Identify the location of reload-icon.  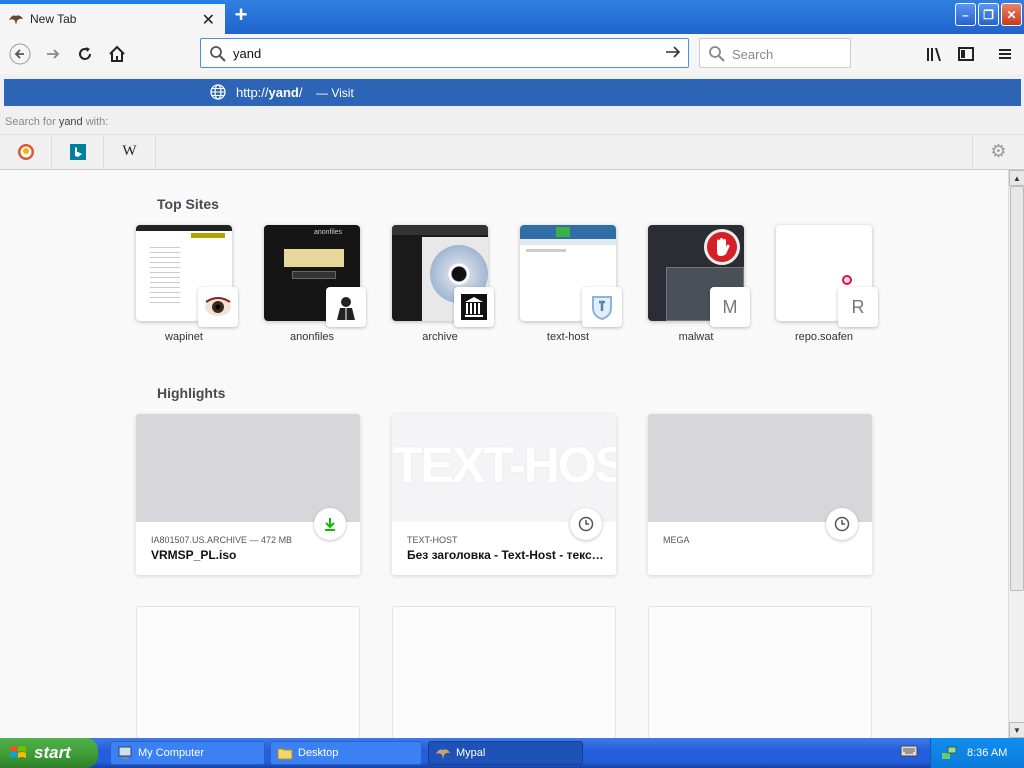
(85, 54).